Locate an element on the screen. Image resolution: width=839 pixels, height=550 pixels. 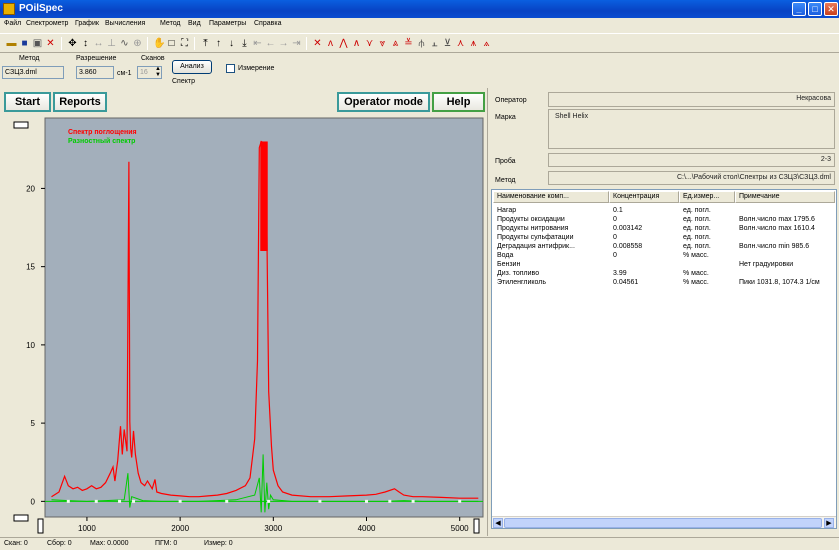
method-field: СЗЦЗ.dml is located at coordinates (33, 72).